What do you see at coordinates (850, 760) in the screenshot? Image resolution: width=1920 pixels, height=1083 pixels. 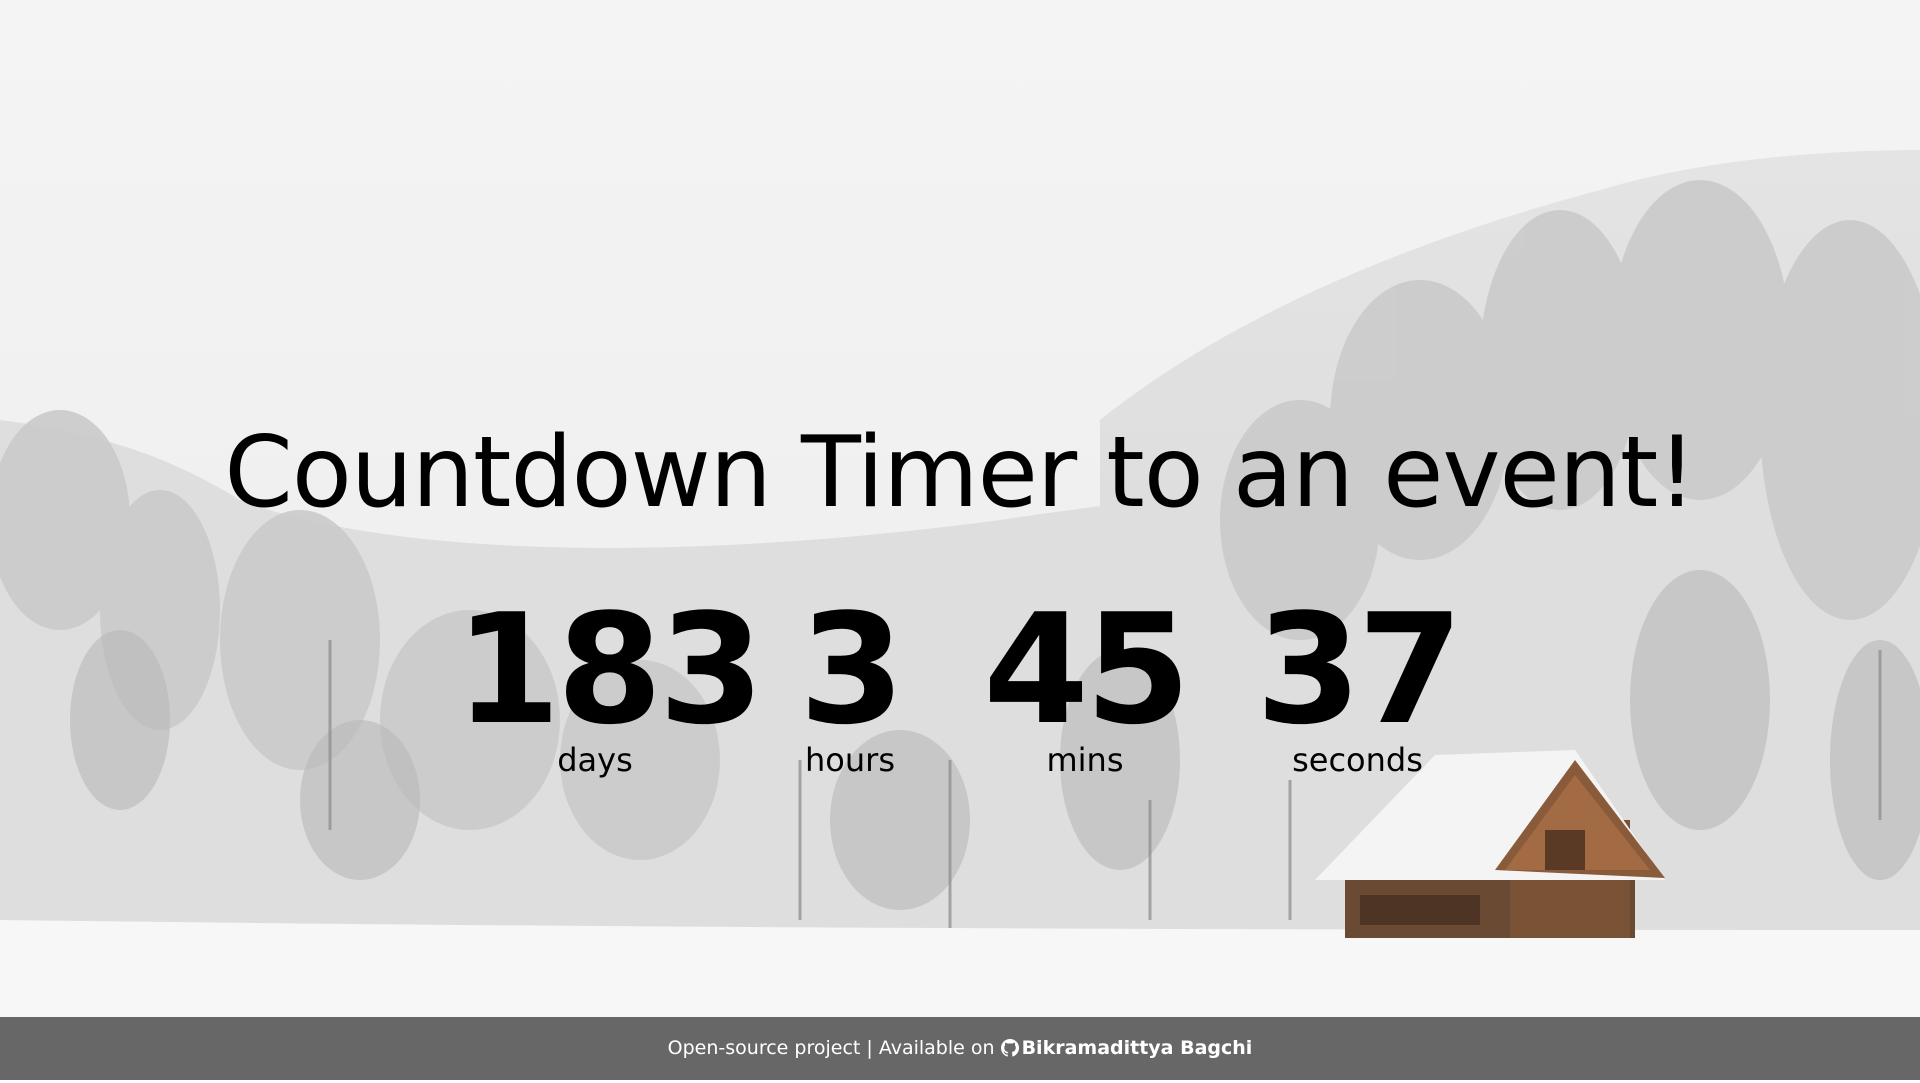 I see `hours-label: hours` at bounding box center [850, 760].